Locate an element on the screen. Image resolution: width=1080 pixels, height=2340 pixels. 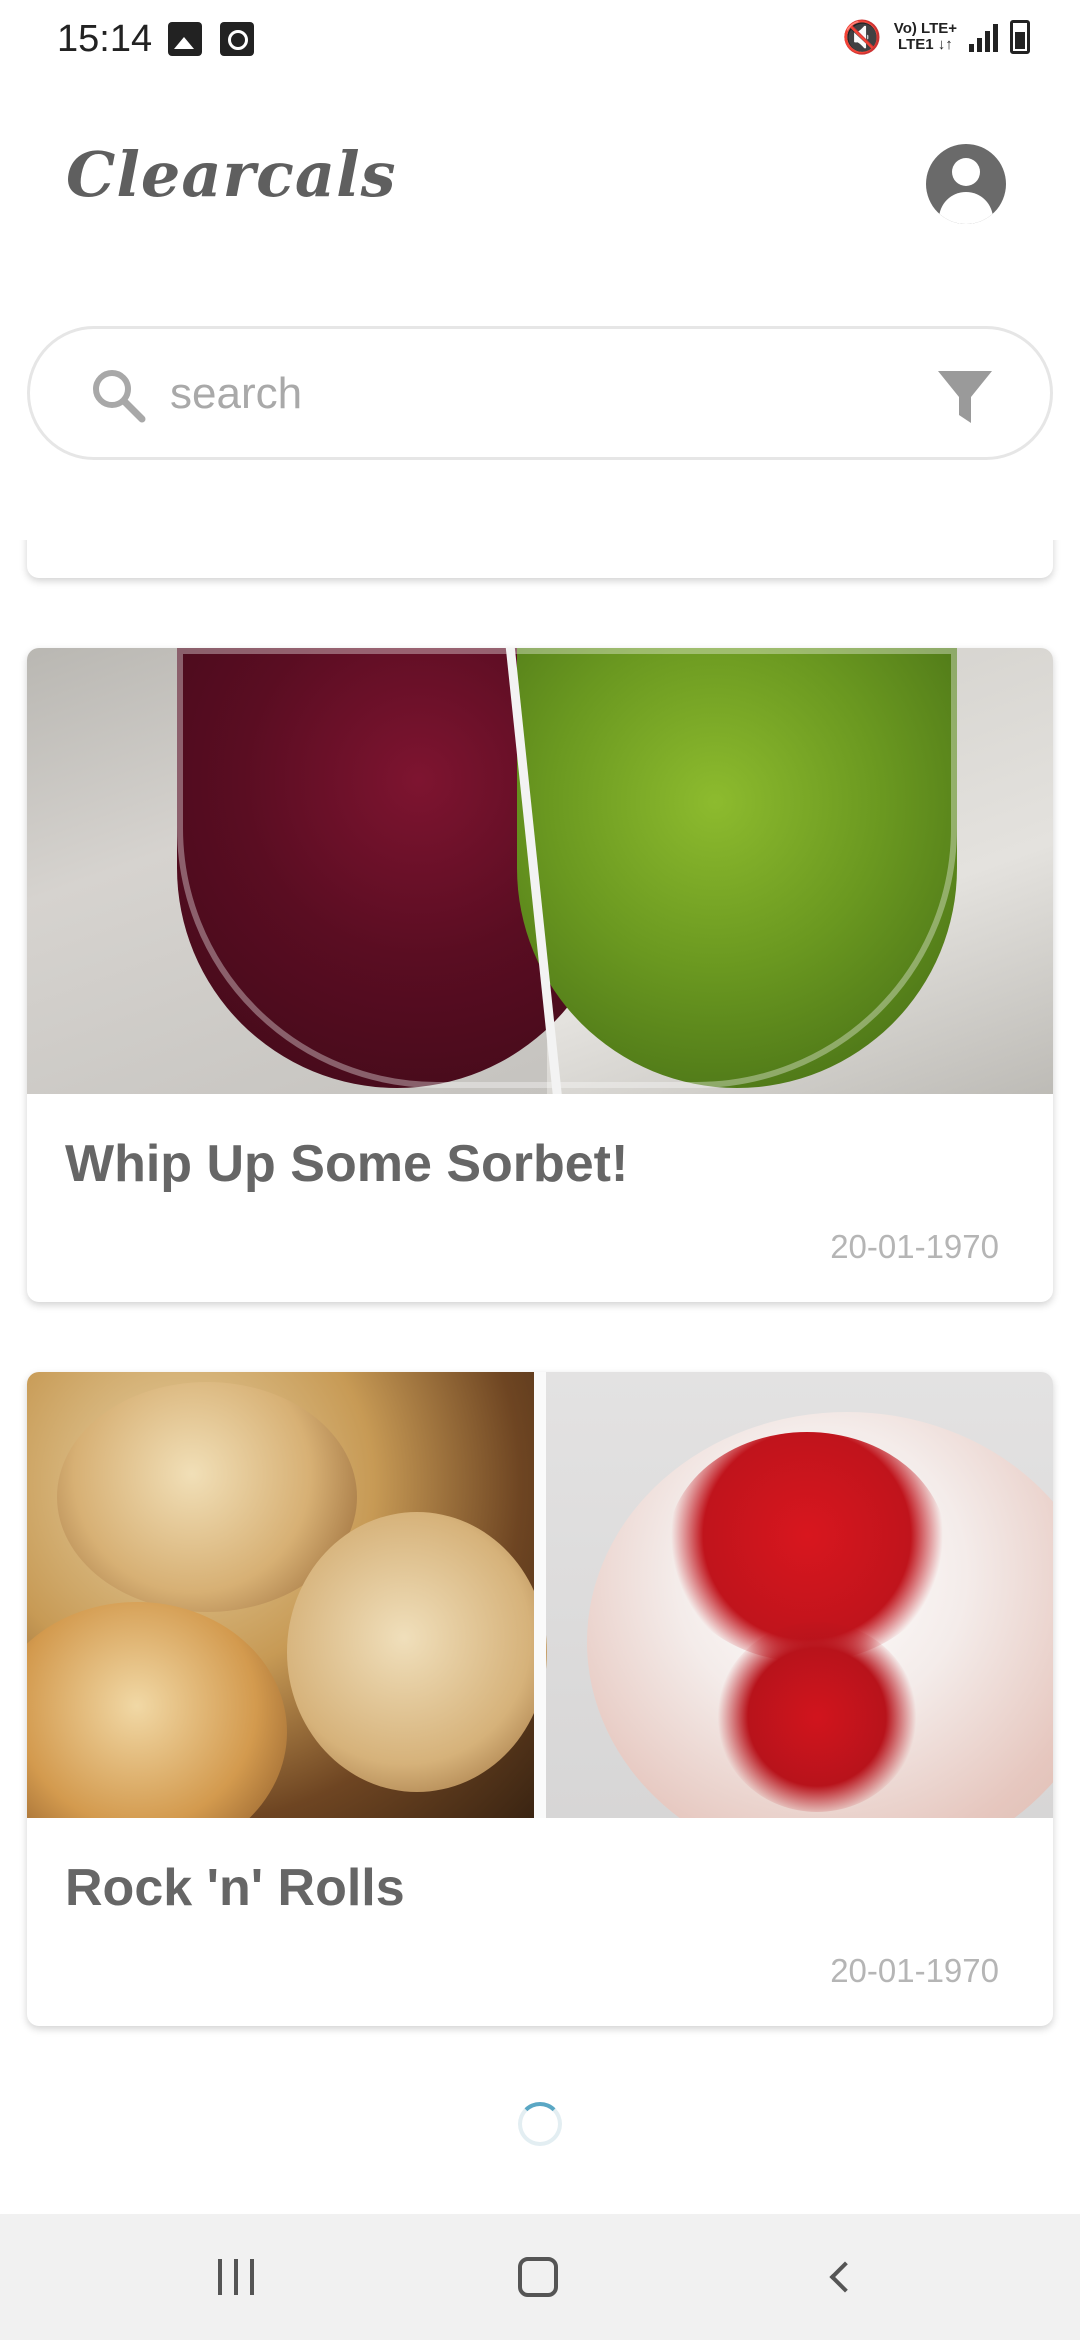
loading-spinner-icon is located at coordinates (540, 2124).